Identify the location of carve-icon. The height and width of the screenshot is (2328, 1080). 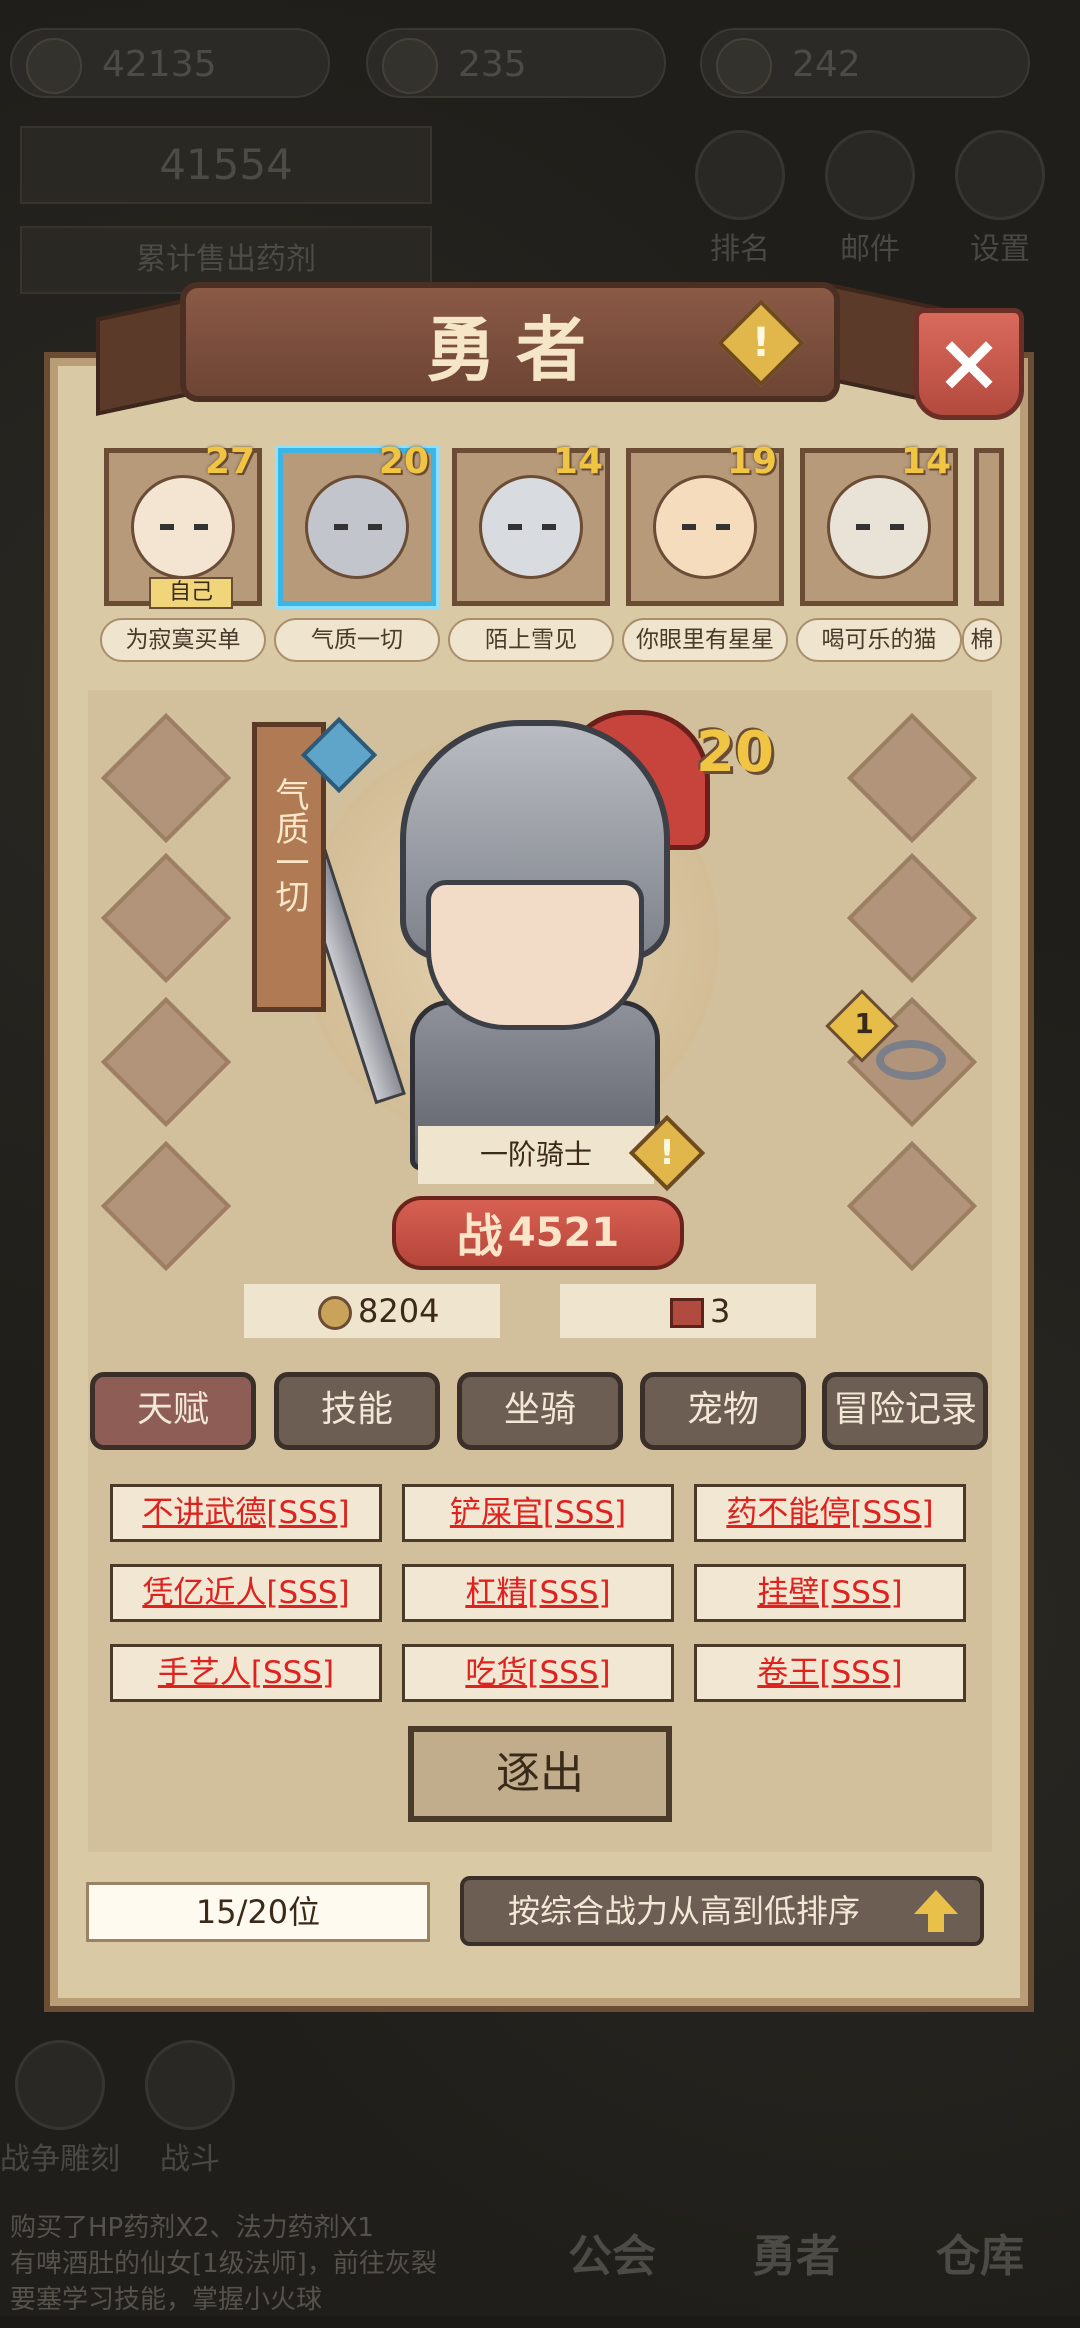
(60, 2085).